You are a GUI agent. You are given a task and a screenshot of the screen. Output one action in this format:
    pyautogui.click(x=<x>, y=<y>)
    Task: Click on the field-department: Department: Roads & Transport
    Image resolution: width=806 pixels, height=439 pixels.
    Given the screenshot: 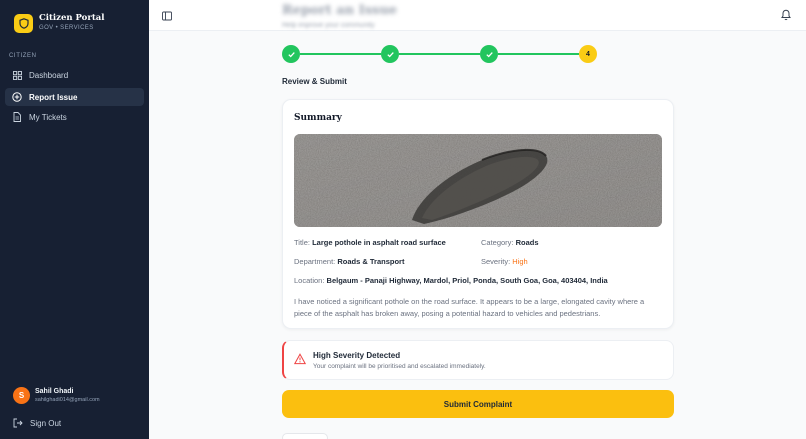 What is the action you would take?
    pyautogui.click(x=349, y=261)
    